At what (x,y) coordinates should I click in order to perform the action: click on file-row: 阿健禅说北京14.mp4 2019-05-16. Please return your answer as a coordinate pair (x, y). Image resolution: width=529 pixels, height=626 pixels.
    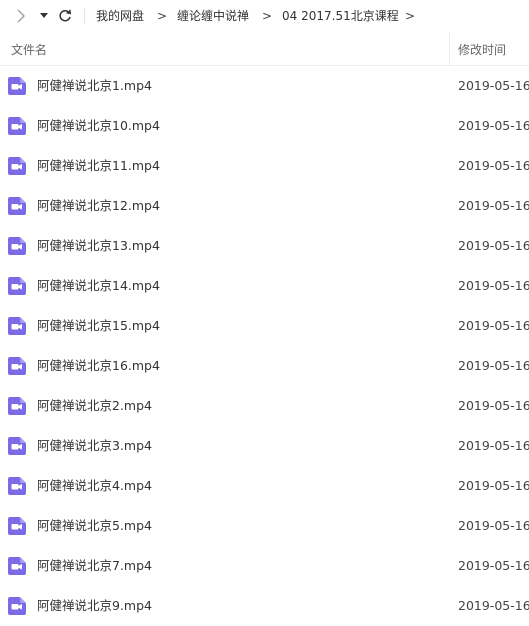
    Looking at the image, I should click on (264, 286).